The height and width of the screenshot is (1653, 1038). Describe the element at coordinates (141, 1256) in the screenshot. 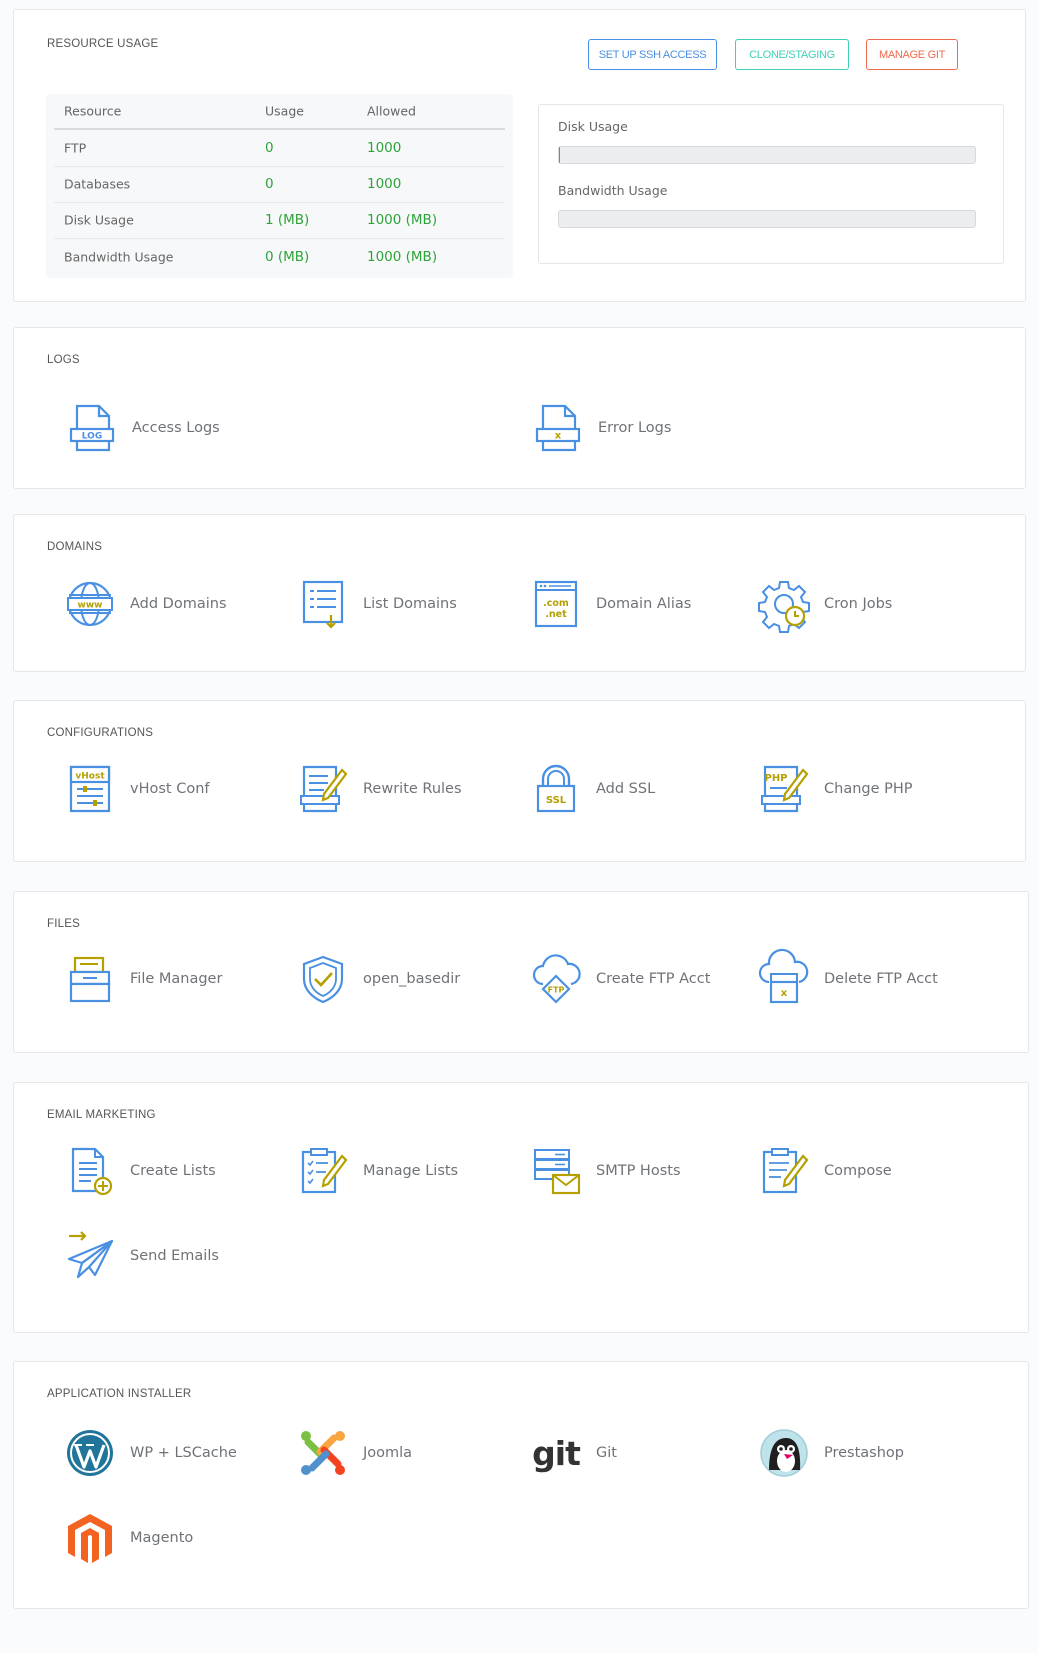

I see `send-emails-link: Send Emails` at that location.